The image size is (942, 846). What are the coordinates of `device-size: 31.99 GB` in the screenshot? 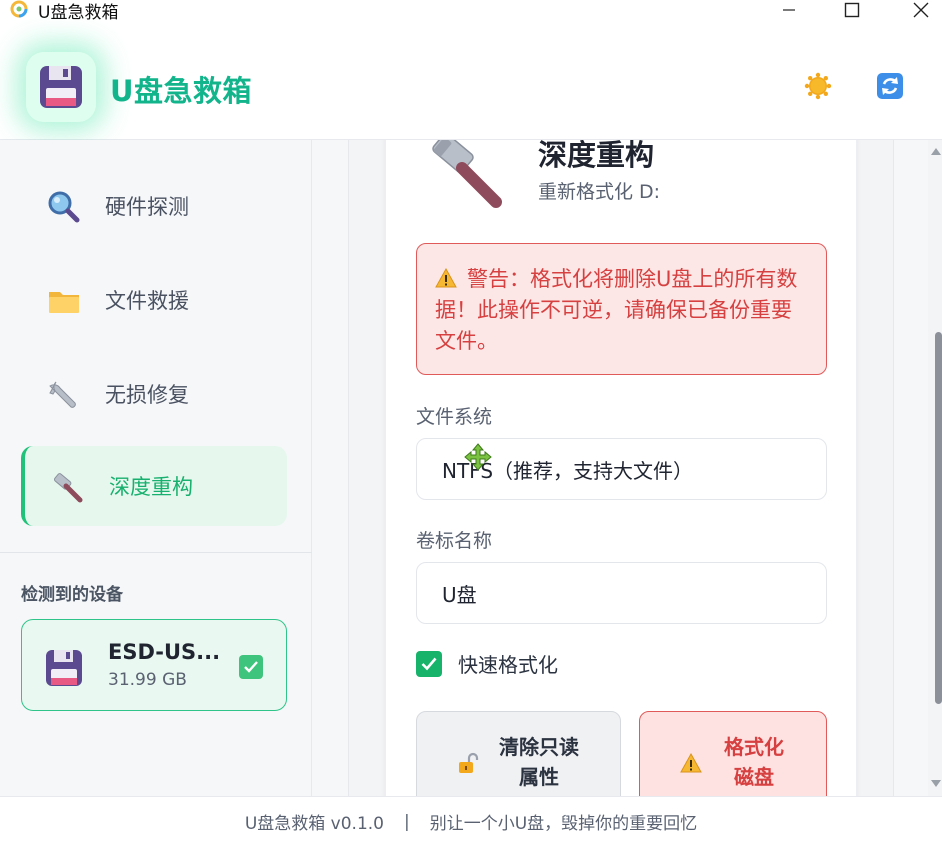 It's located at (147, 680).